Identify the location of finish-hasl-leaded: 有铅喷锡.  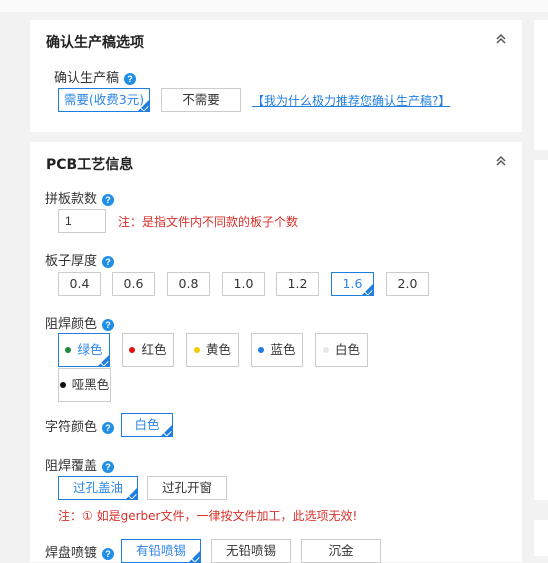
(161, 551).